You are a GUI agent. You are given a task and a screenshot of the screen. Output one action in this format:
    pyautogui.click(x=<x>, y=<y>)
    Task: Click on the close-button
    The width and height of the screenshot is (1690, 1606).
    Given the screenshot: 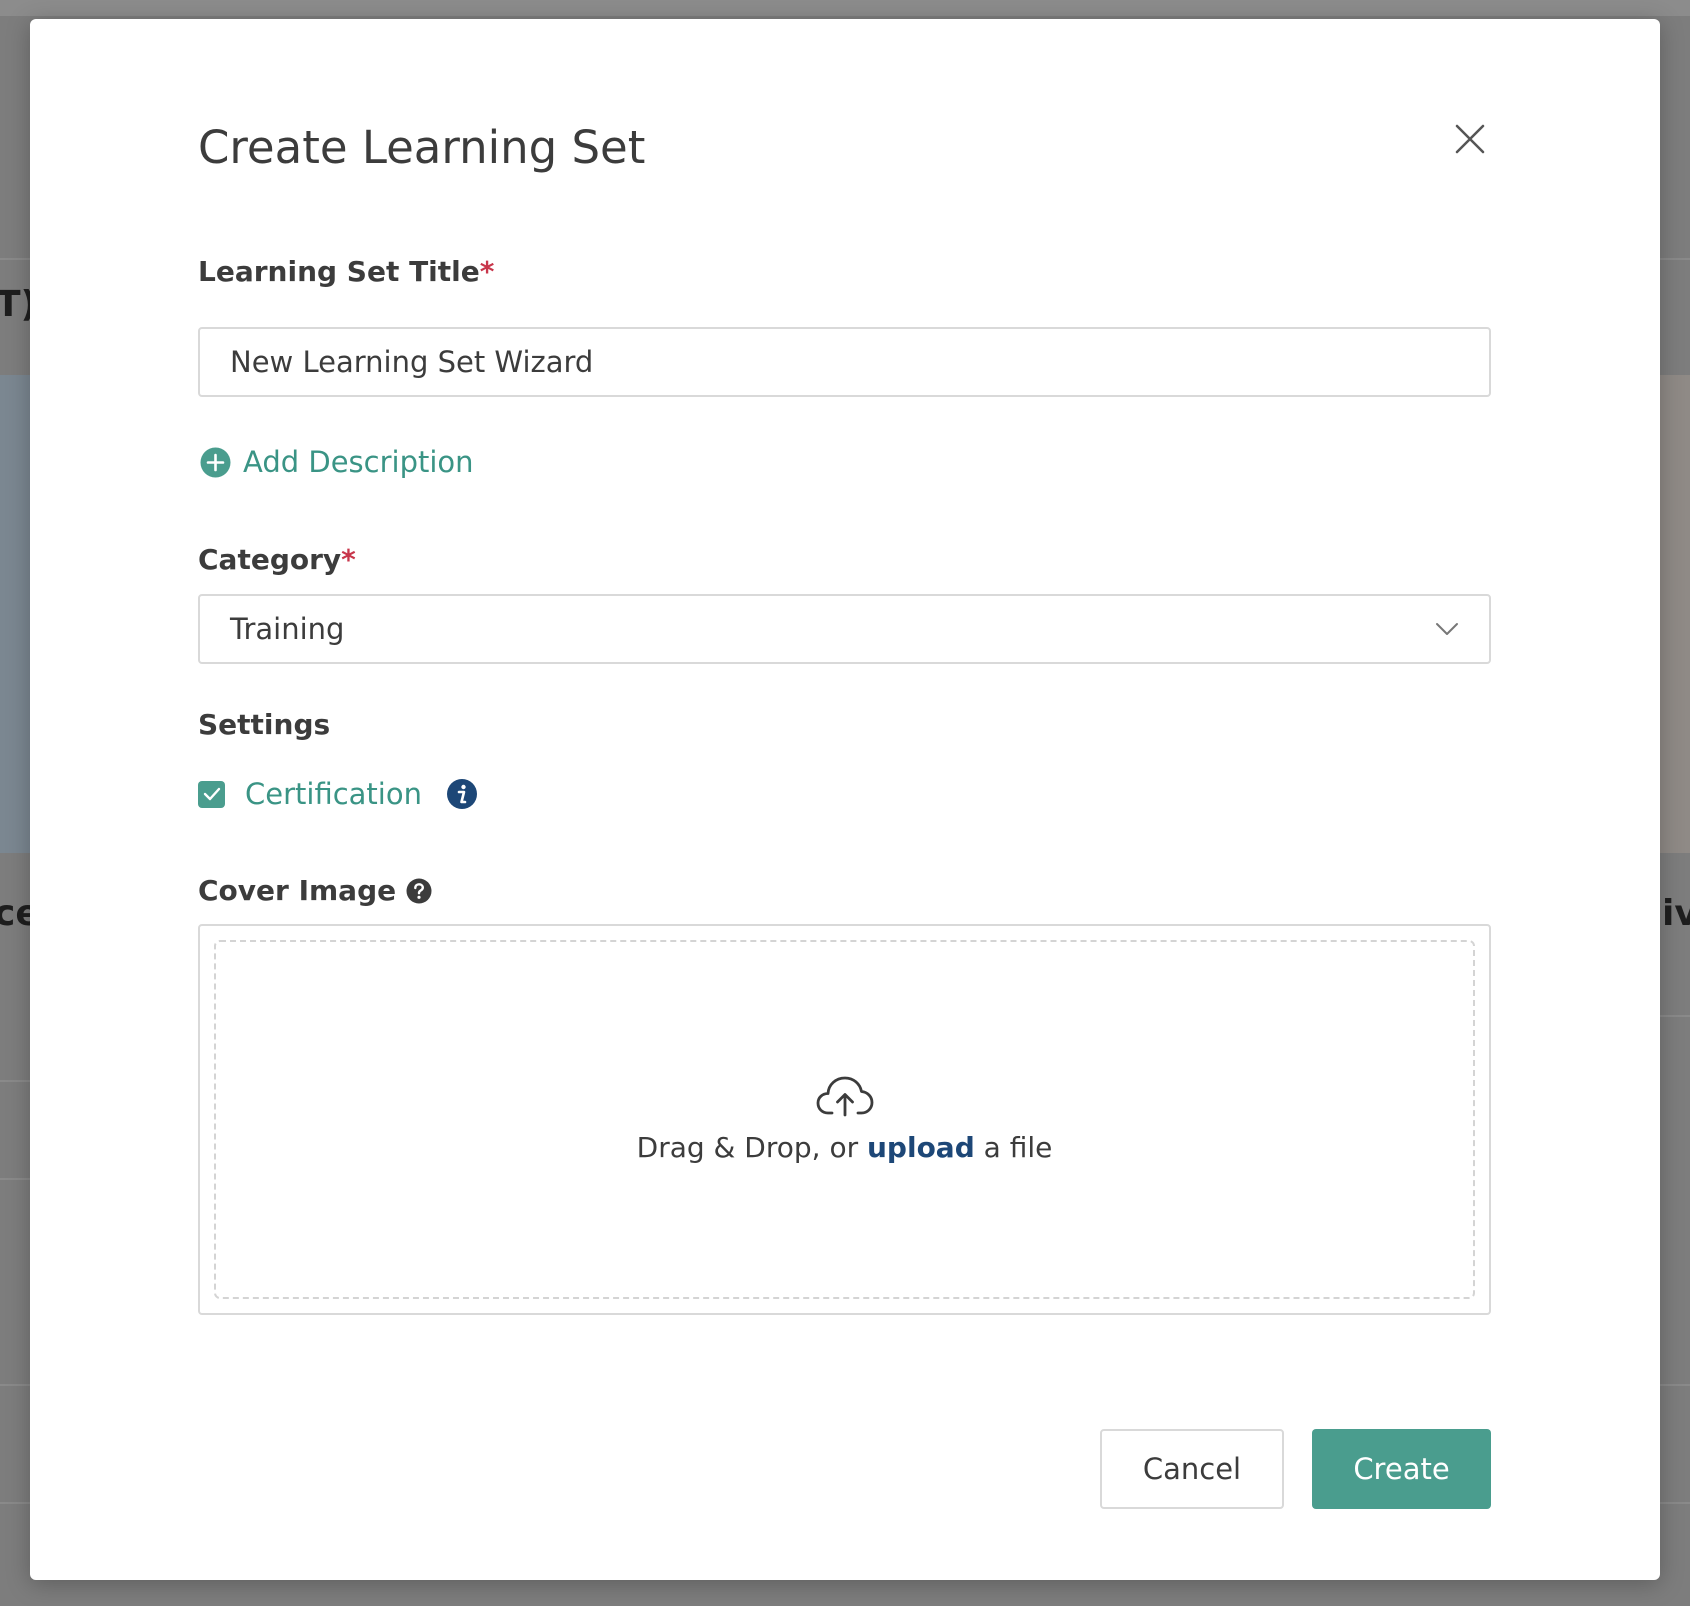 What is the action you would take?
    pyautogui.click(x=1470, y=139)
    